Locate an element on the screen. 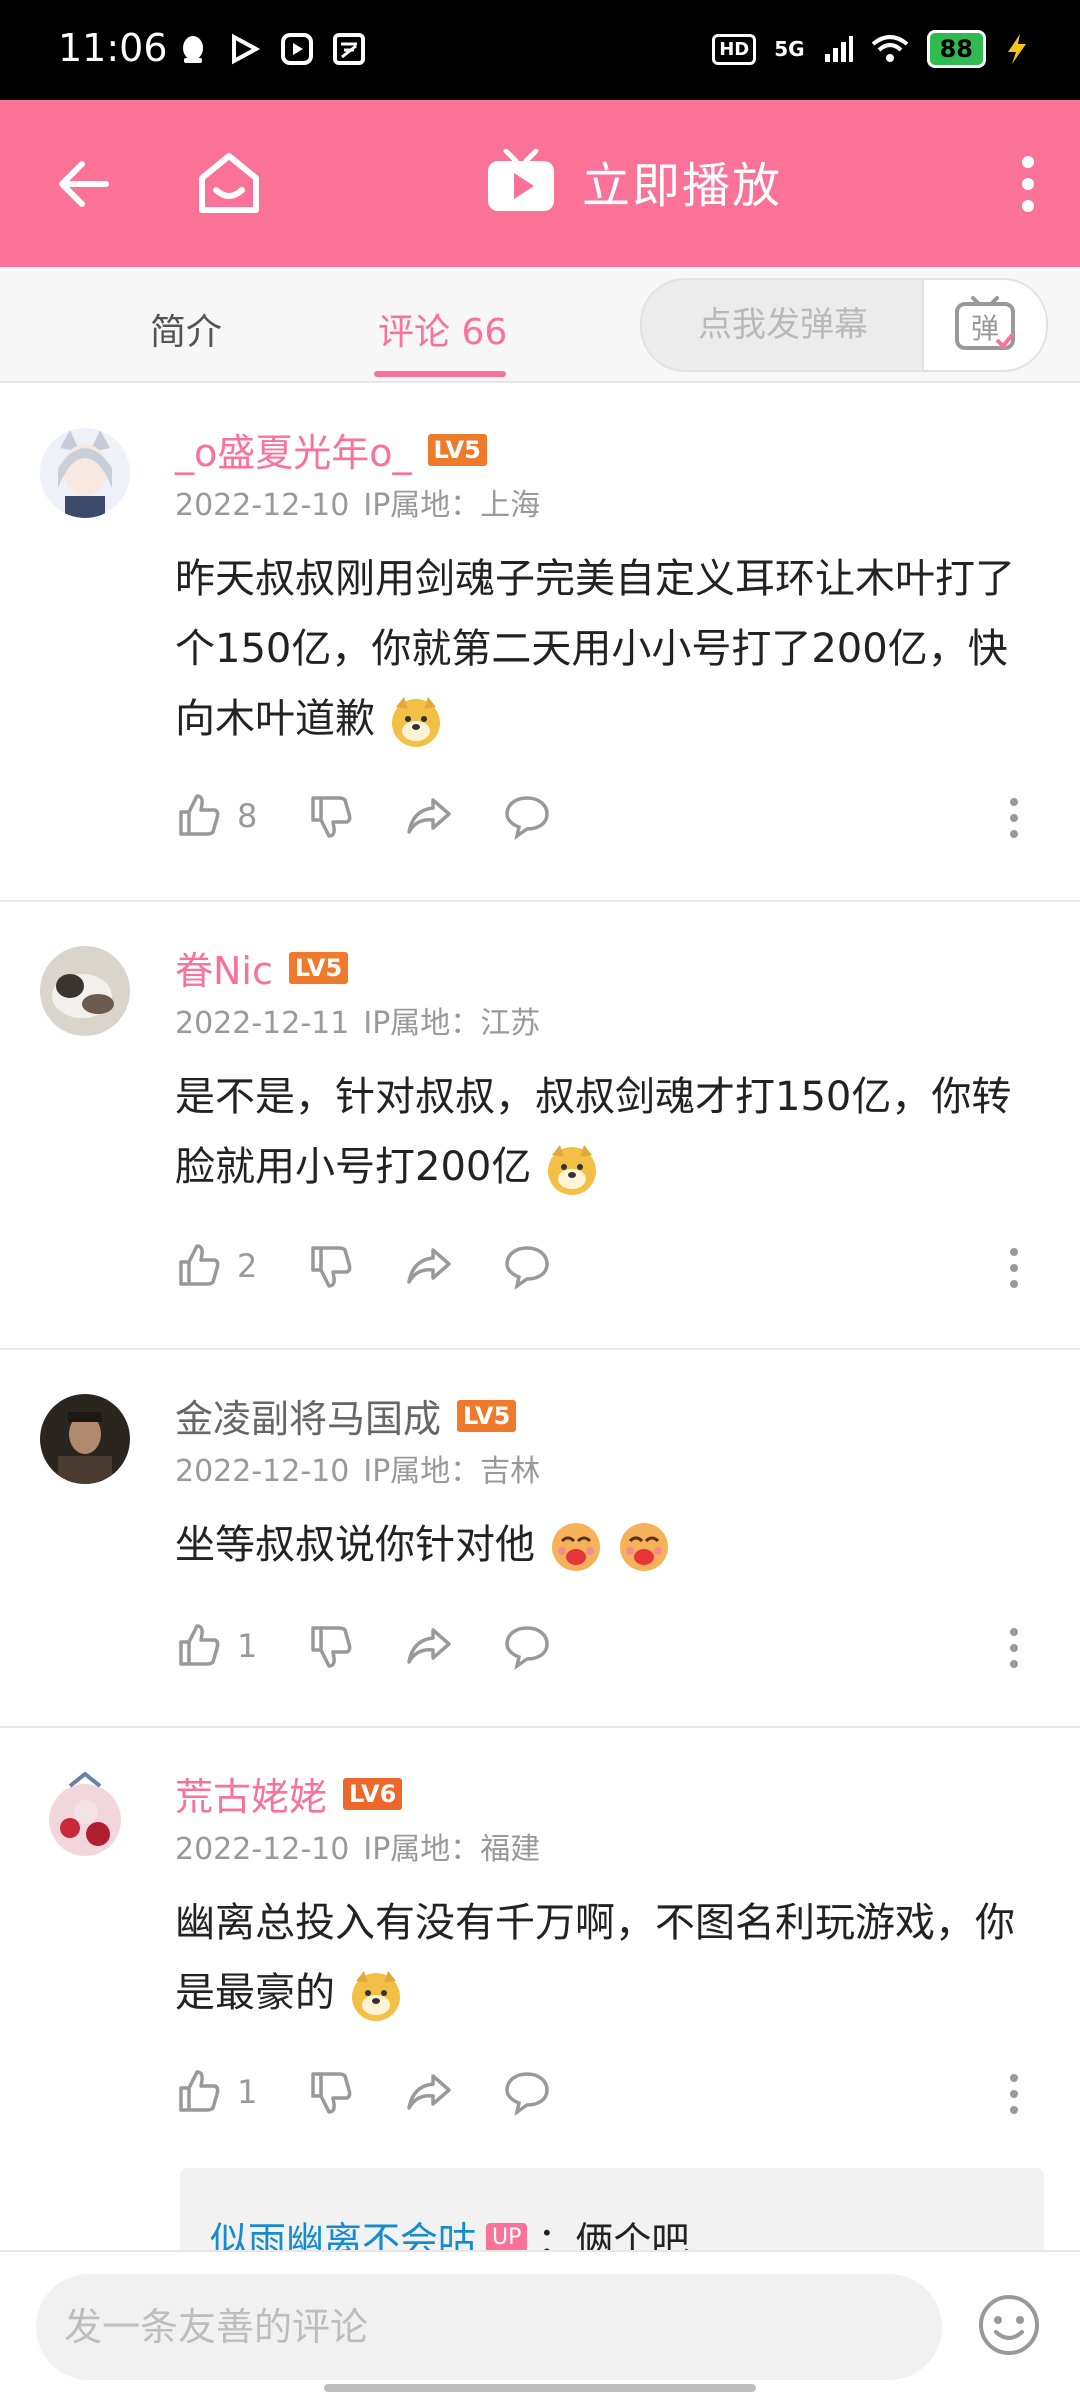 This screenshot has height=2402, width=1080. play-icon is located at coordinates (245, 49).